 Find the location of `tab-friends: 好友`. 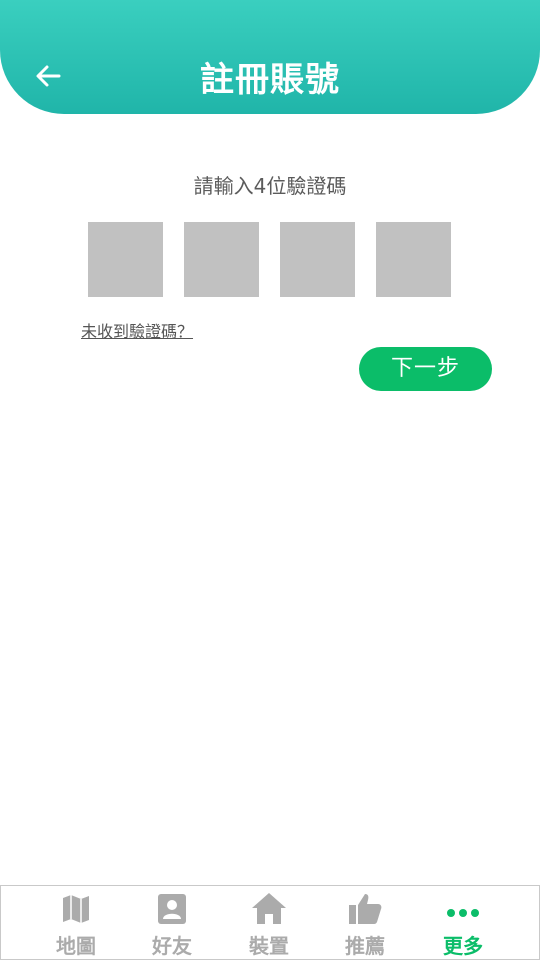

tab-friends: 好友 is located at coordinates (172, 922).